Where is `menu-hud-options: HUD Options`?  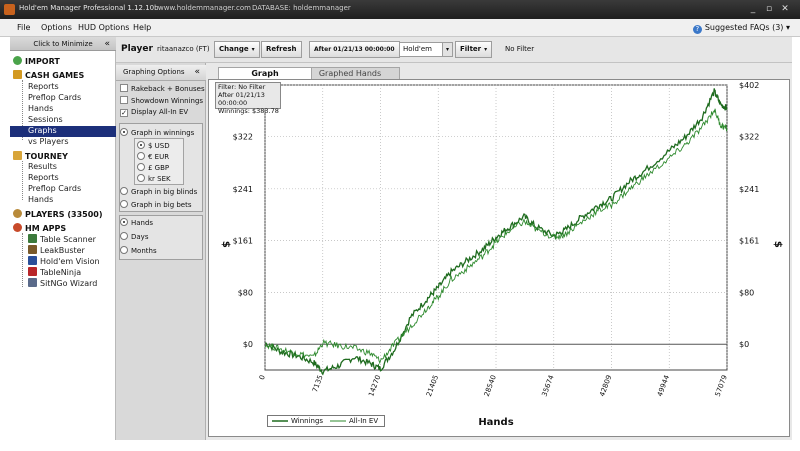
menu-hud-options: HUD Options is located at coordinates (103, 27).